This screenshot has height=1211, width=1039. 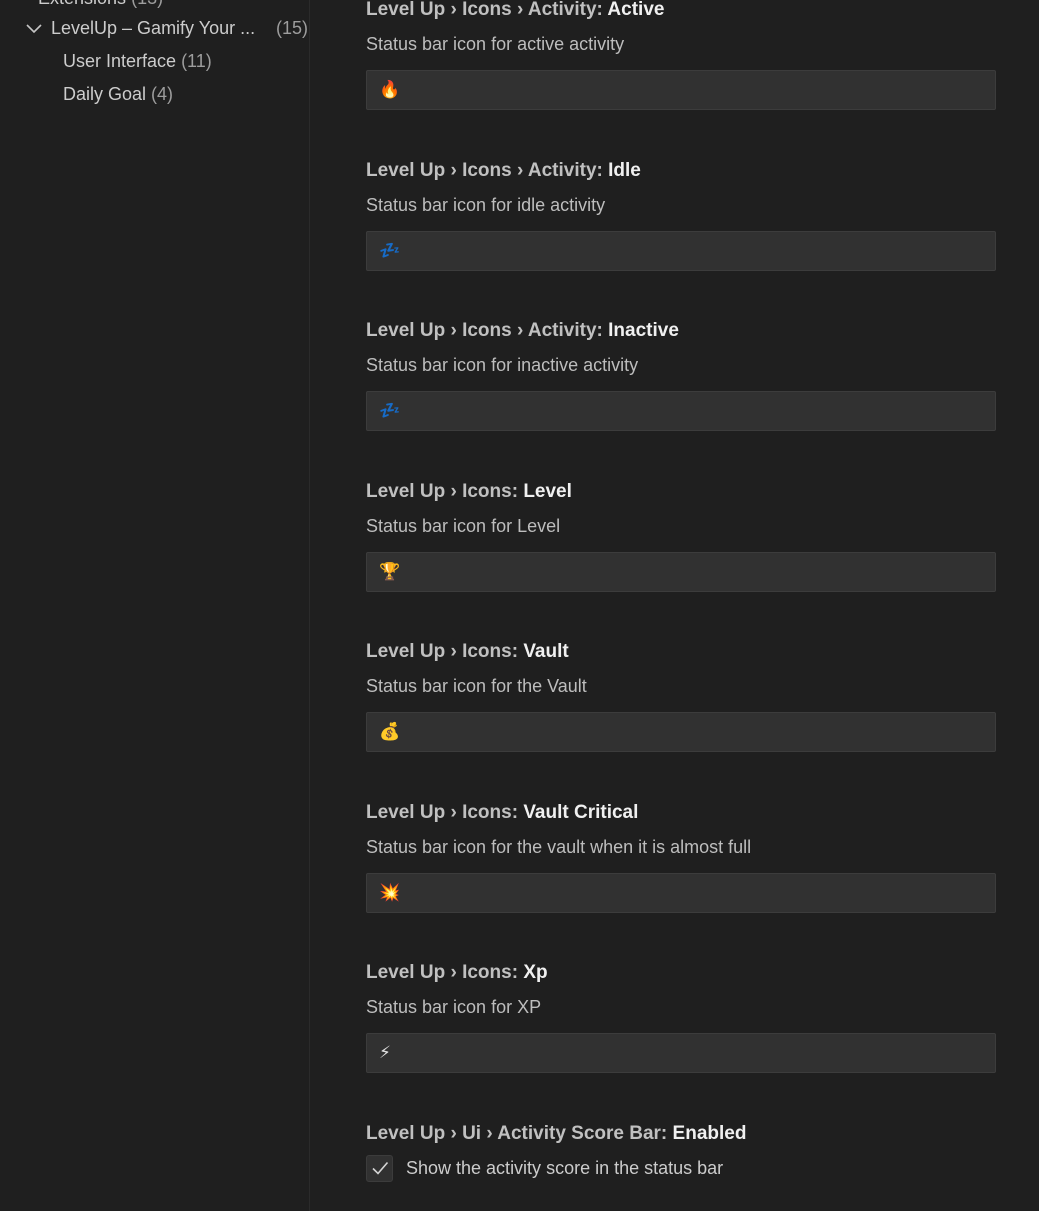 What do you see at coordinates (681, 1053) in the screenshot?
I see `setting-value-input: ⚡` at bounding box center [681, 1053].